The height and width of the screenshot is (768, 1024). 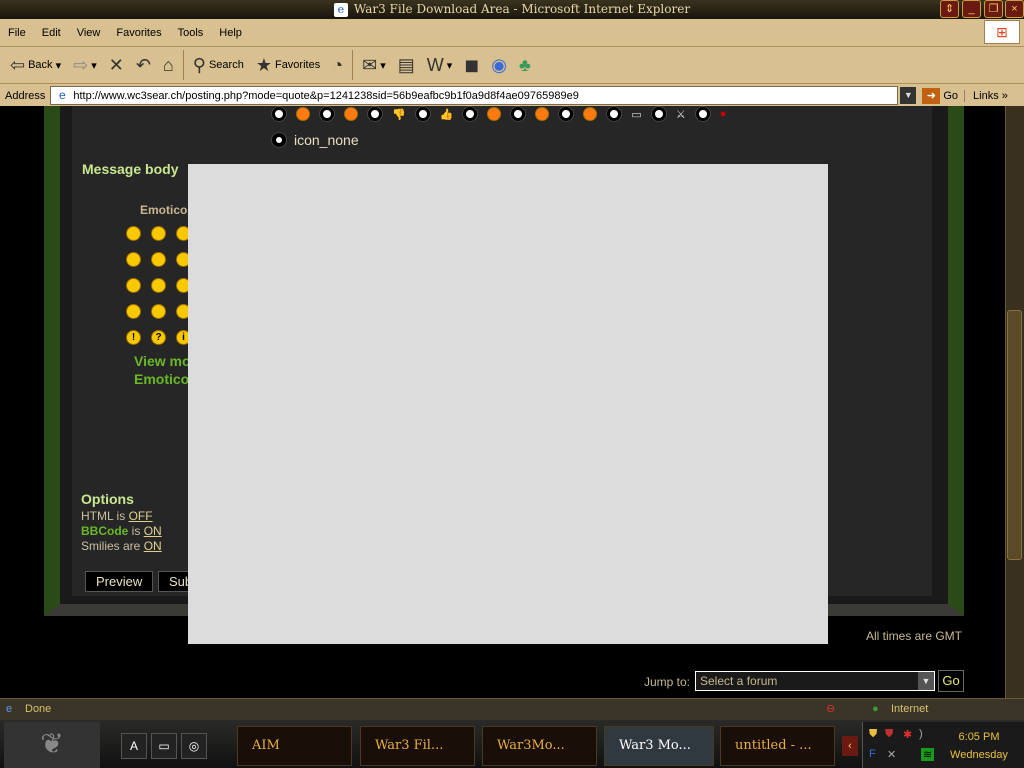 What do you see at coordinates (133, 285) in the screenshot?
I see `emoticon-mad` at bounding box center [133, 285].